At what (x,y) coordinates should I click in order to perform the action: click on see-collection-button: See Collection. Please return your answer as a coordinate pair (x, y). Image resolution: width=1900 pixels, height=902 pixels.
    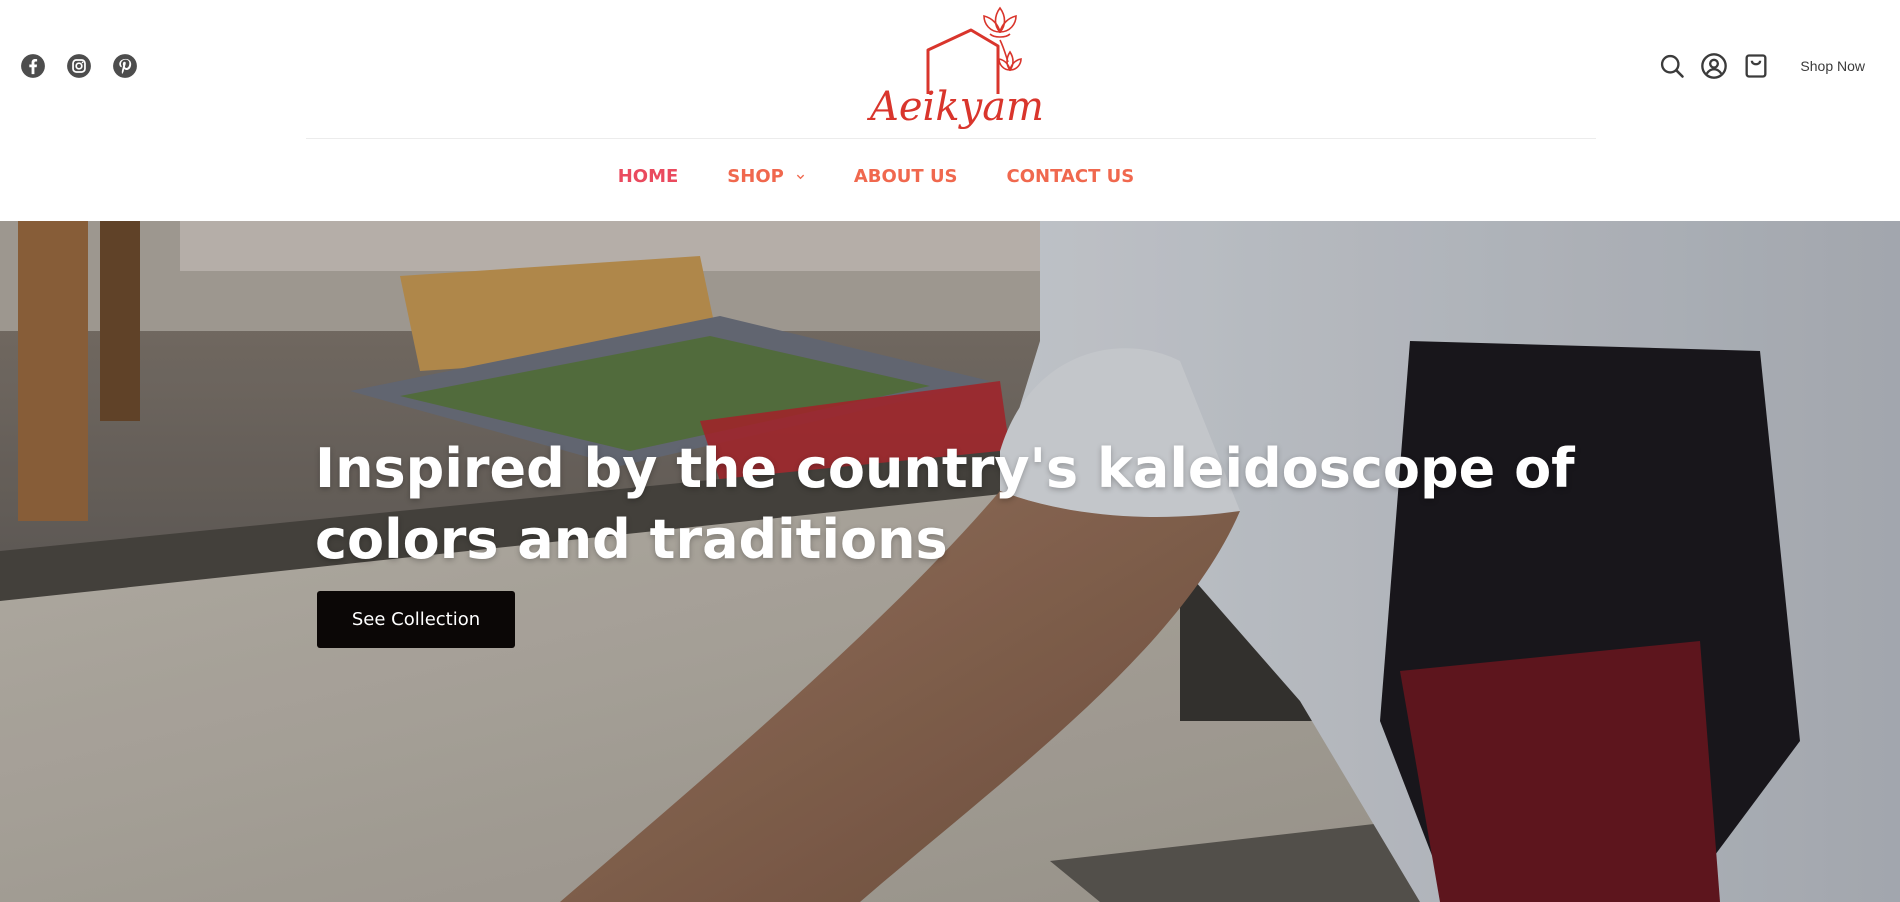
    Looking at the image, I should click on (416, 619).